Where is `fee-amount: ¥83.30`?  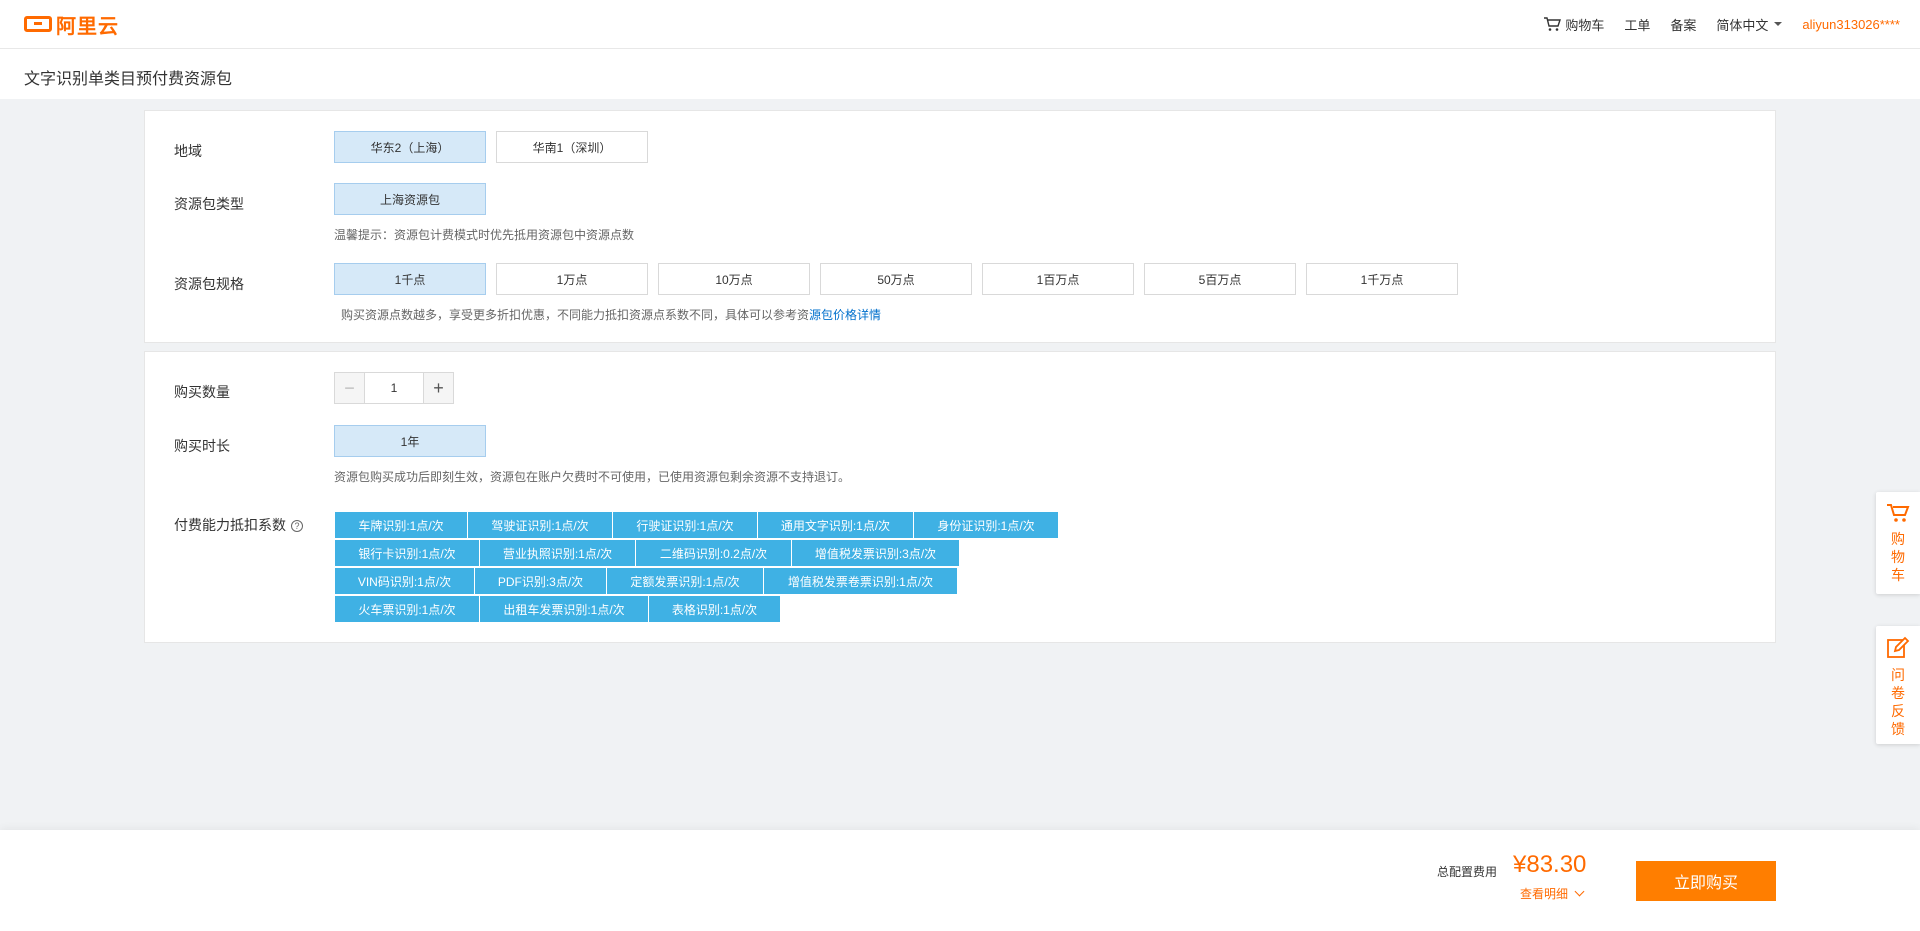 fee-amount: ¥83.30 is located at coordinates (1550, 864).